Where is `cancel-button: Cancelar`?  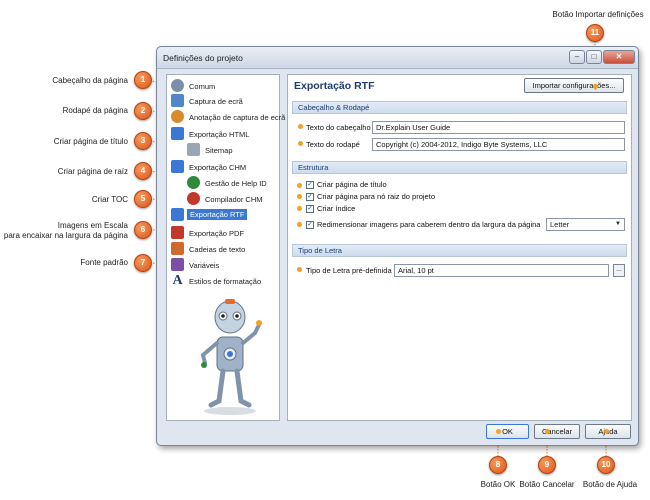
cancel-button: Cancelar is located at coordinates (557, 431).